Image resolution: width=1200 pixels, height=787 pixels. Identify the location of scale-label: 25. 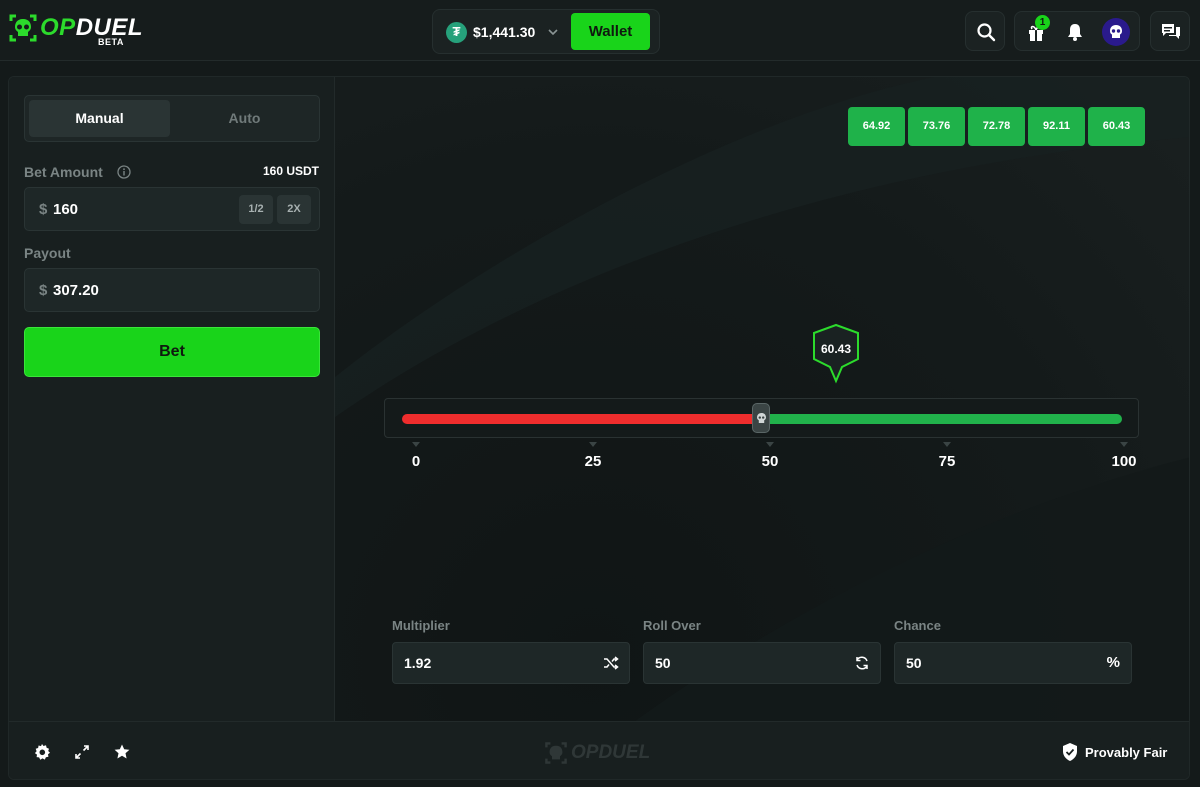
(593, 461).